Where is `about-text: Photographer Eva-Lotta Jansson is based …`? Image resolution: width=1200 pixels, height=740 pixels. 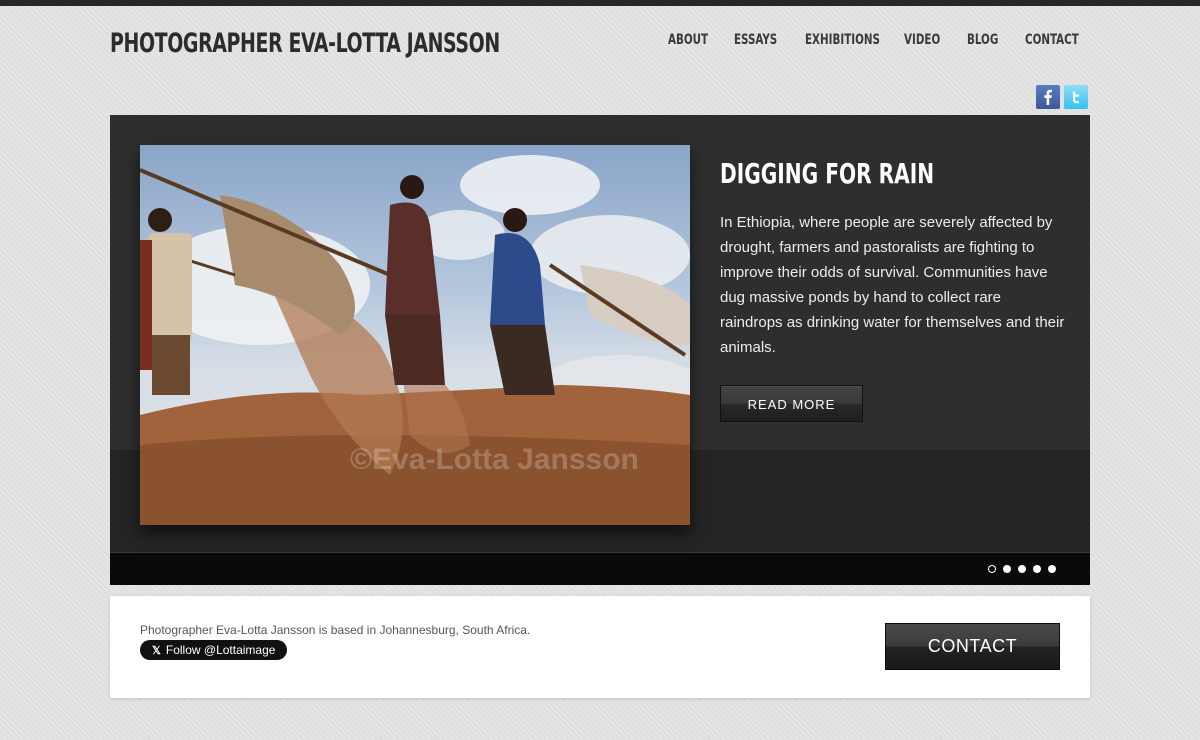 about-text: Photographer Eva-Lotta Jansson is based … is located at coordinates (335, 630).